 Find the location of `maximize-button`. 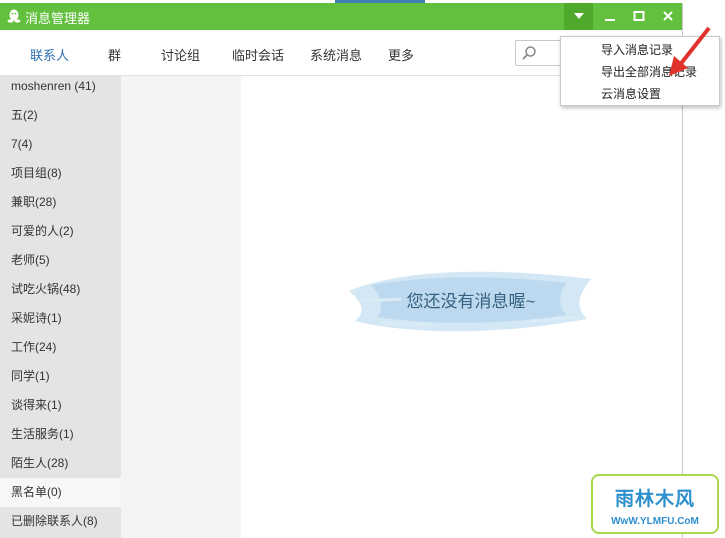

maximize-button is located at coordinates (638, 16).